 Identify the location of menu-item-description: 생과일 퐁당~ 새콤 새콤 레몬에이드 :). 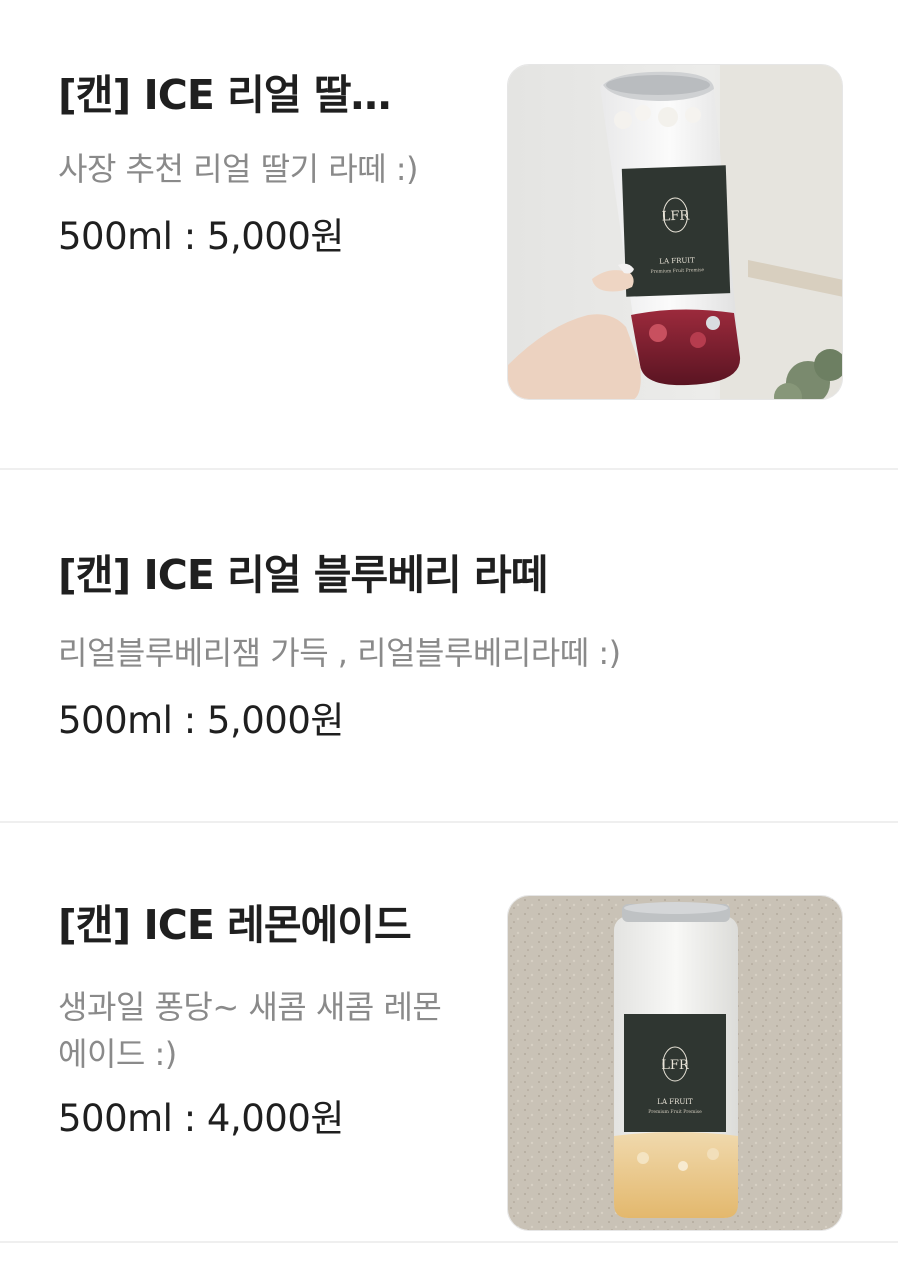
(250, 1030).